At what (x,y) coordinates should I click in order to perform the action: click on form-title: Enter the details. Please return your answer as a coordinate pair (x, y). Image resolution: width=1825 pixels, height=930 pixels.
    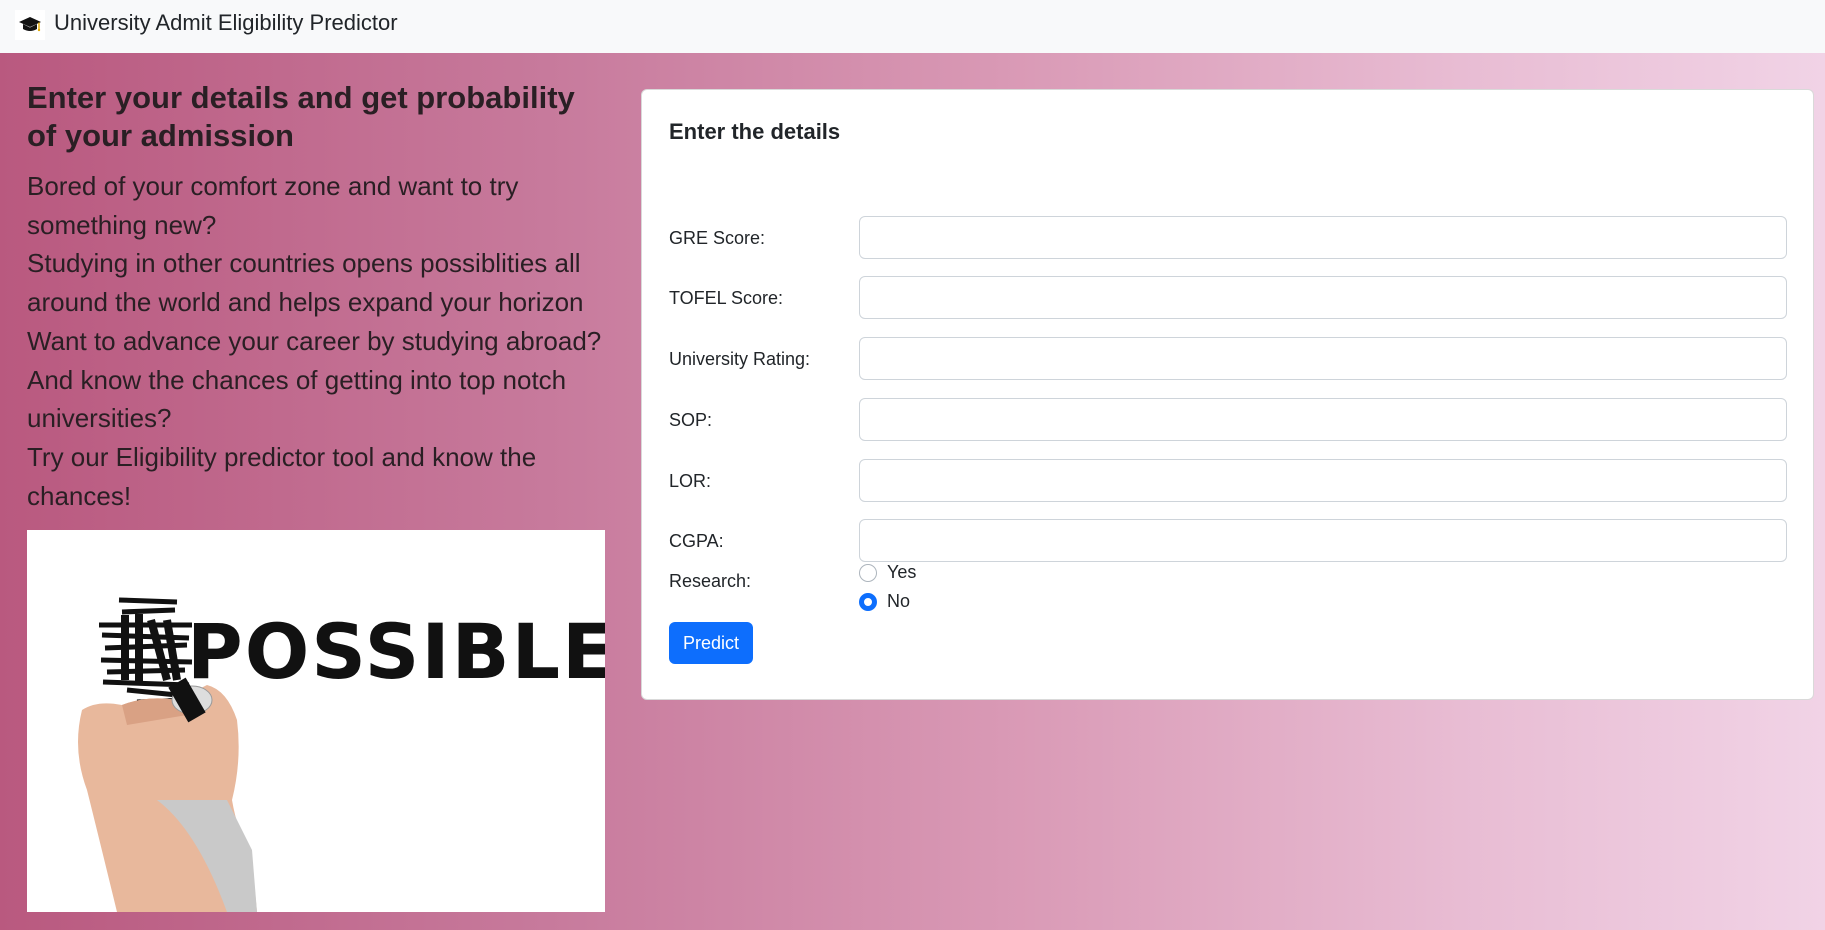
    Looking at the image, I should click on (755, 131).